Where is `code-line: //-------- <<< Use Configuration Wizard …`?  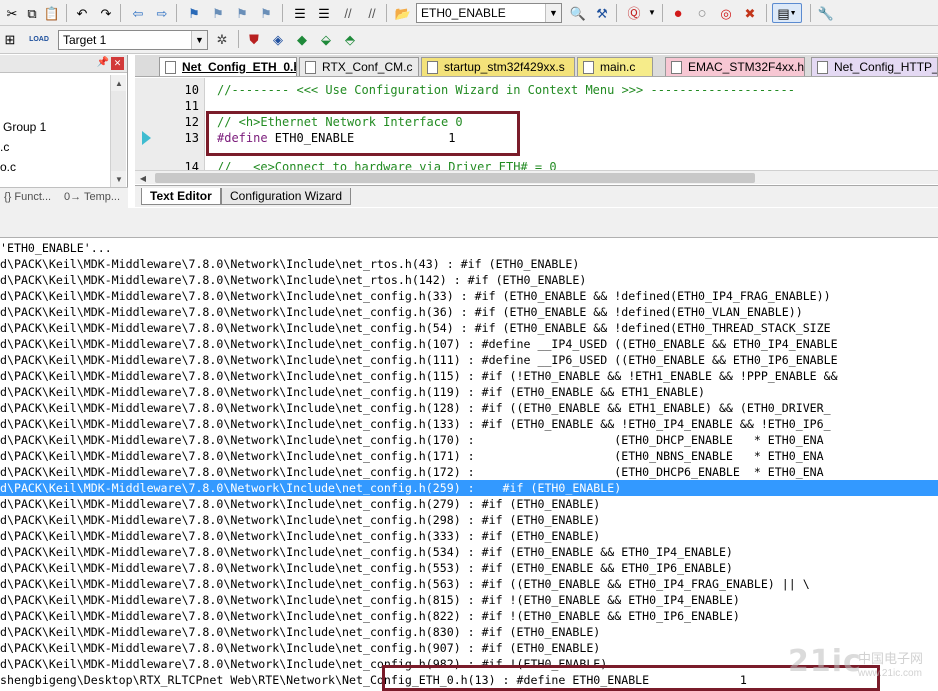
code-line: //-------- <<< Use Configuration Wizard … is located at coordinates (506, 90).